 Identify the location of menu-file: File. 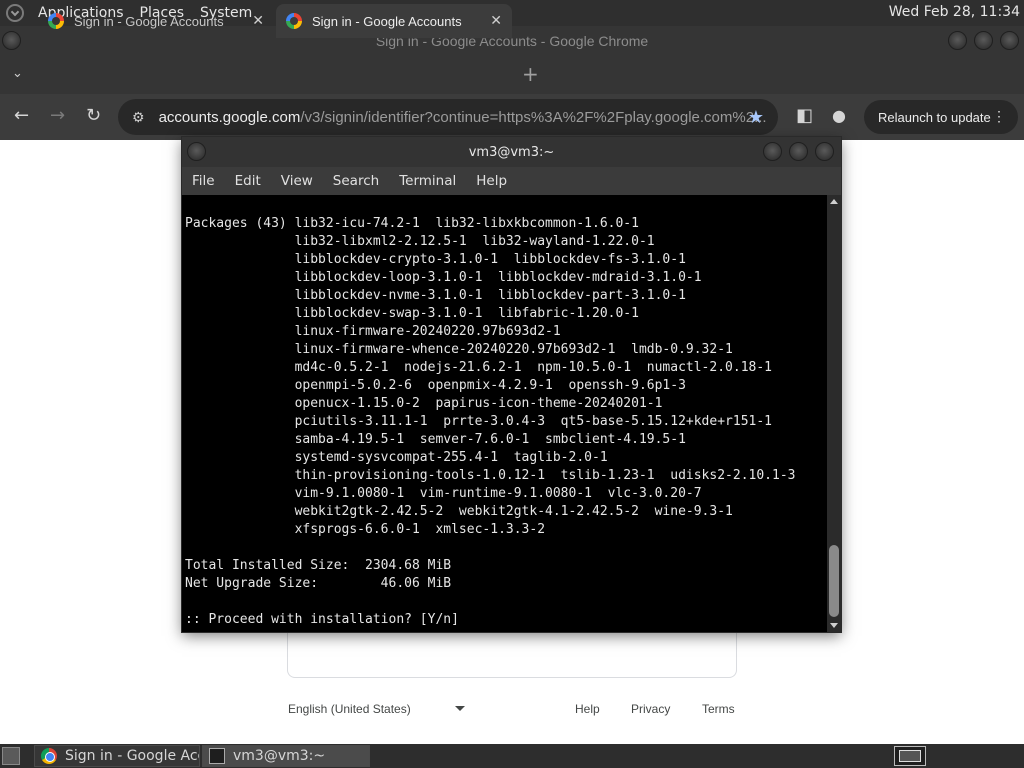
(203, 181).